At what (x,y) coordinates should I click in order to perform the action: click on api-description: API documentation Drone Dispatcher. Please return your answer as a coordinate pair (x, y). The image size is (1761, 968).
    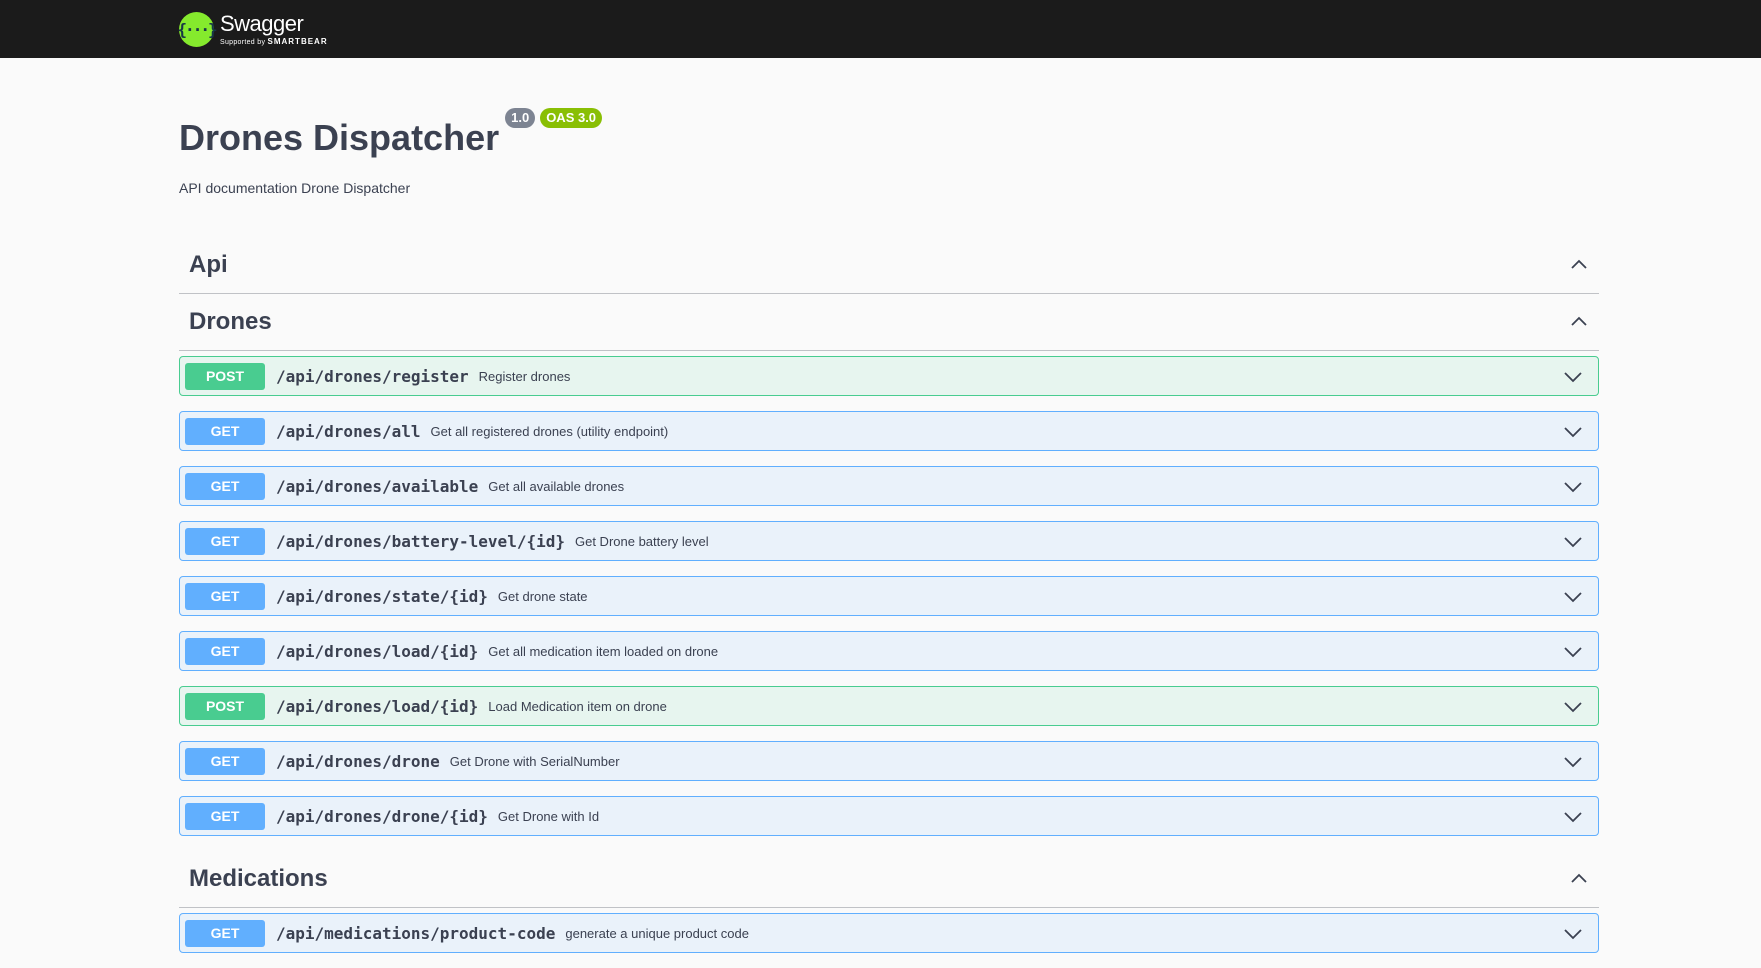
    Looking at the image, I should click on (295, 188).